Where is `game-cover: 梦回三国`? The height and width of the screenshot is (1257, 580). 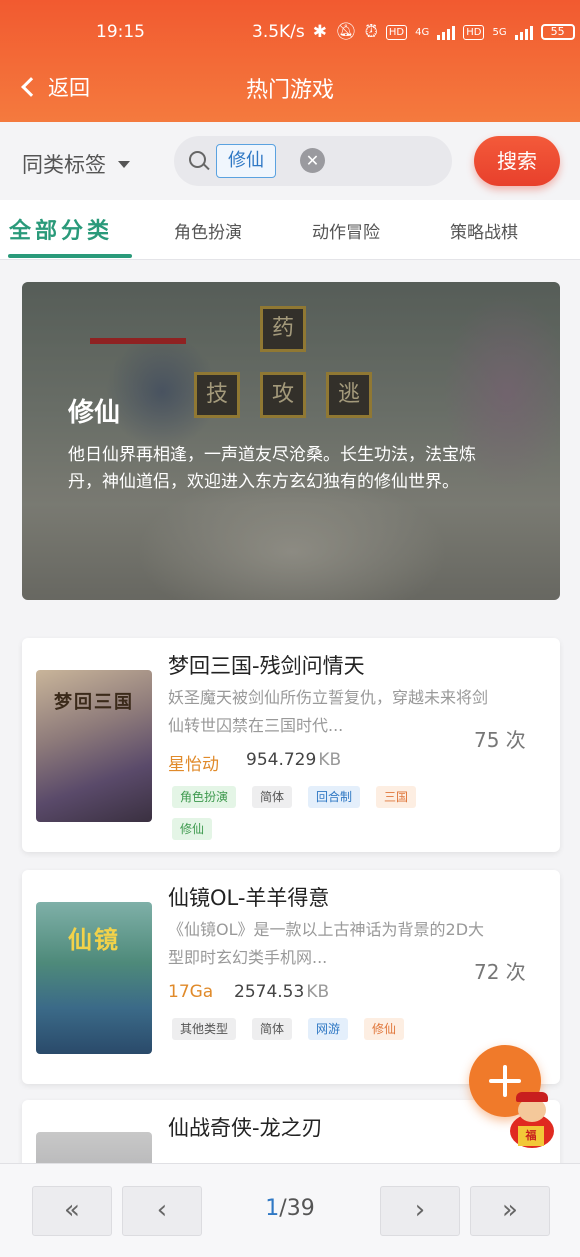
game-cover: 梦回三国 is located at coordinates (94, 746).